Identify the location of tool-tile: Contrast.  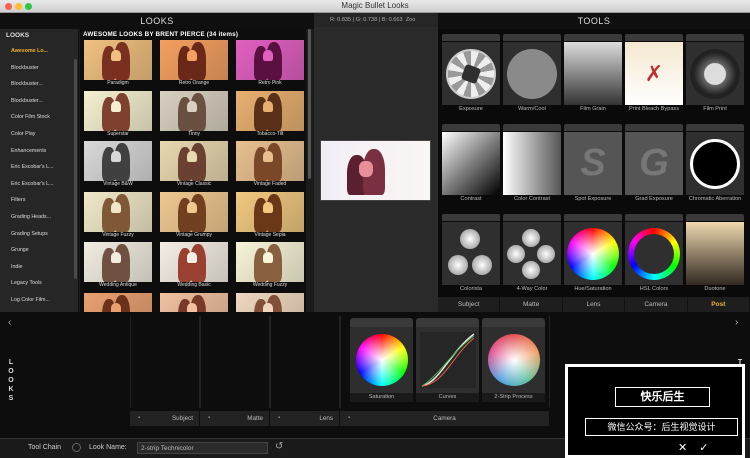
(471, 162).